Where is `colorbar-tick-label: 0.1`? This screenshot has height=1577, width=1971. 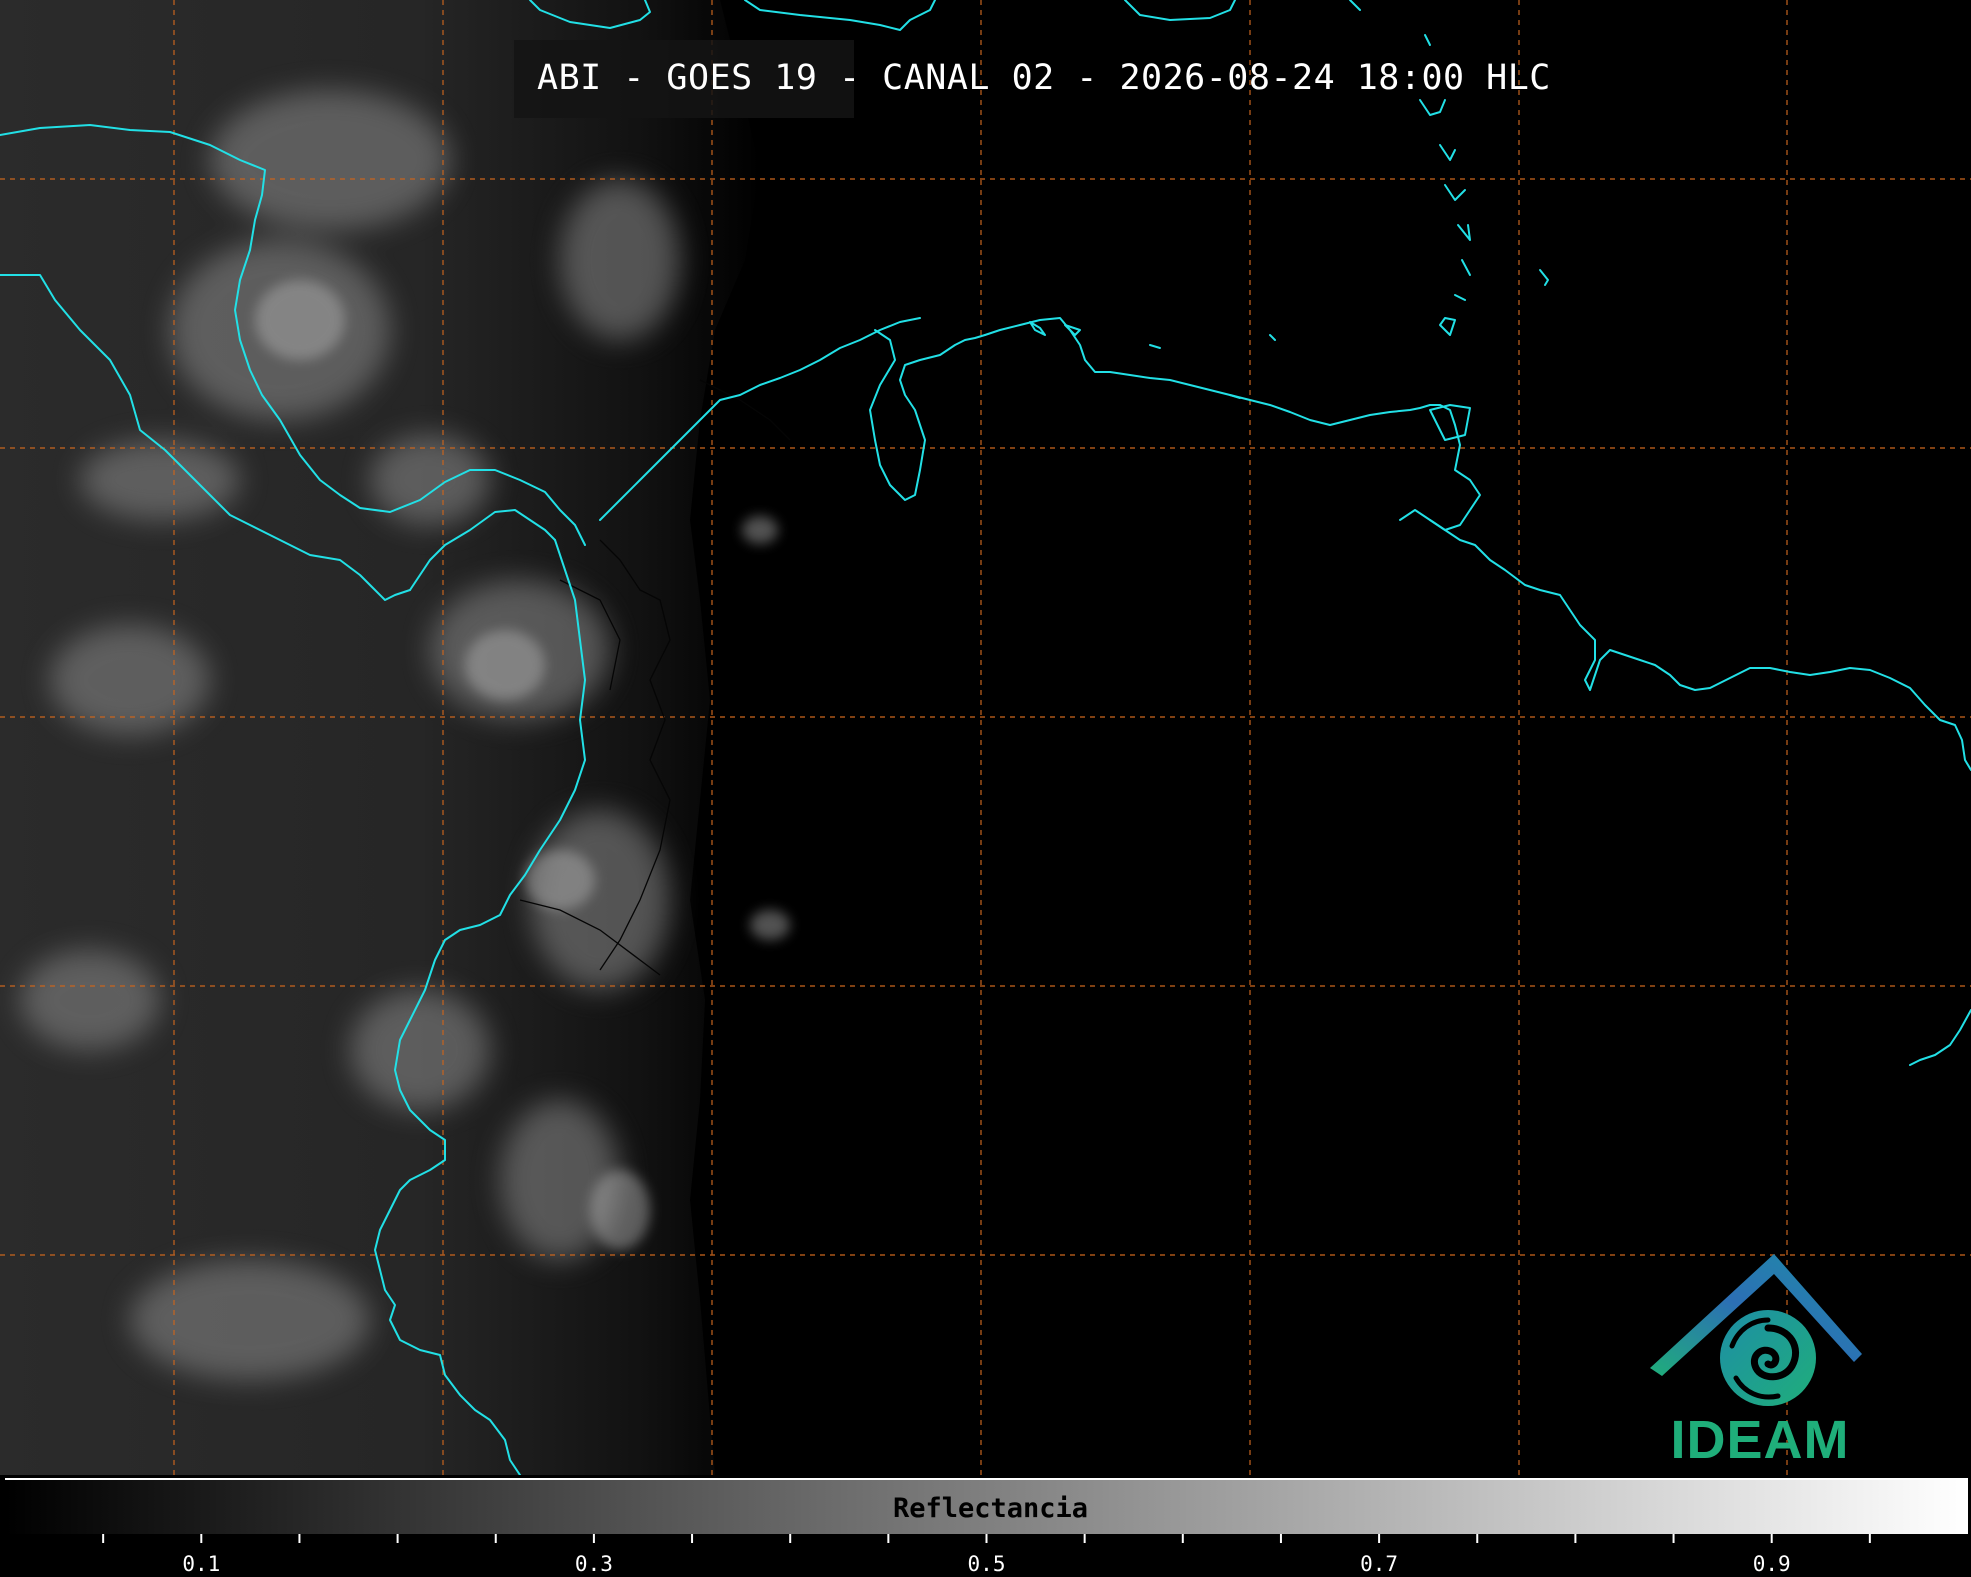
colorbar-tick-label: 0.1 is located at coordinates (201, 1564).